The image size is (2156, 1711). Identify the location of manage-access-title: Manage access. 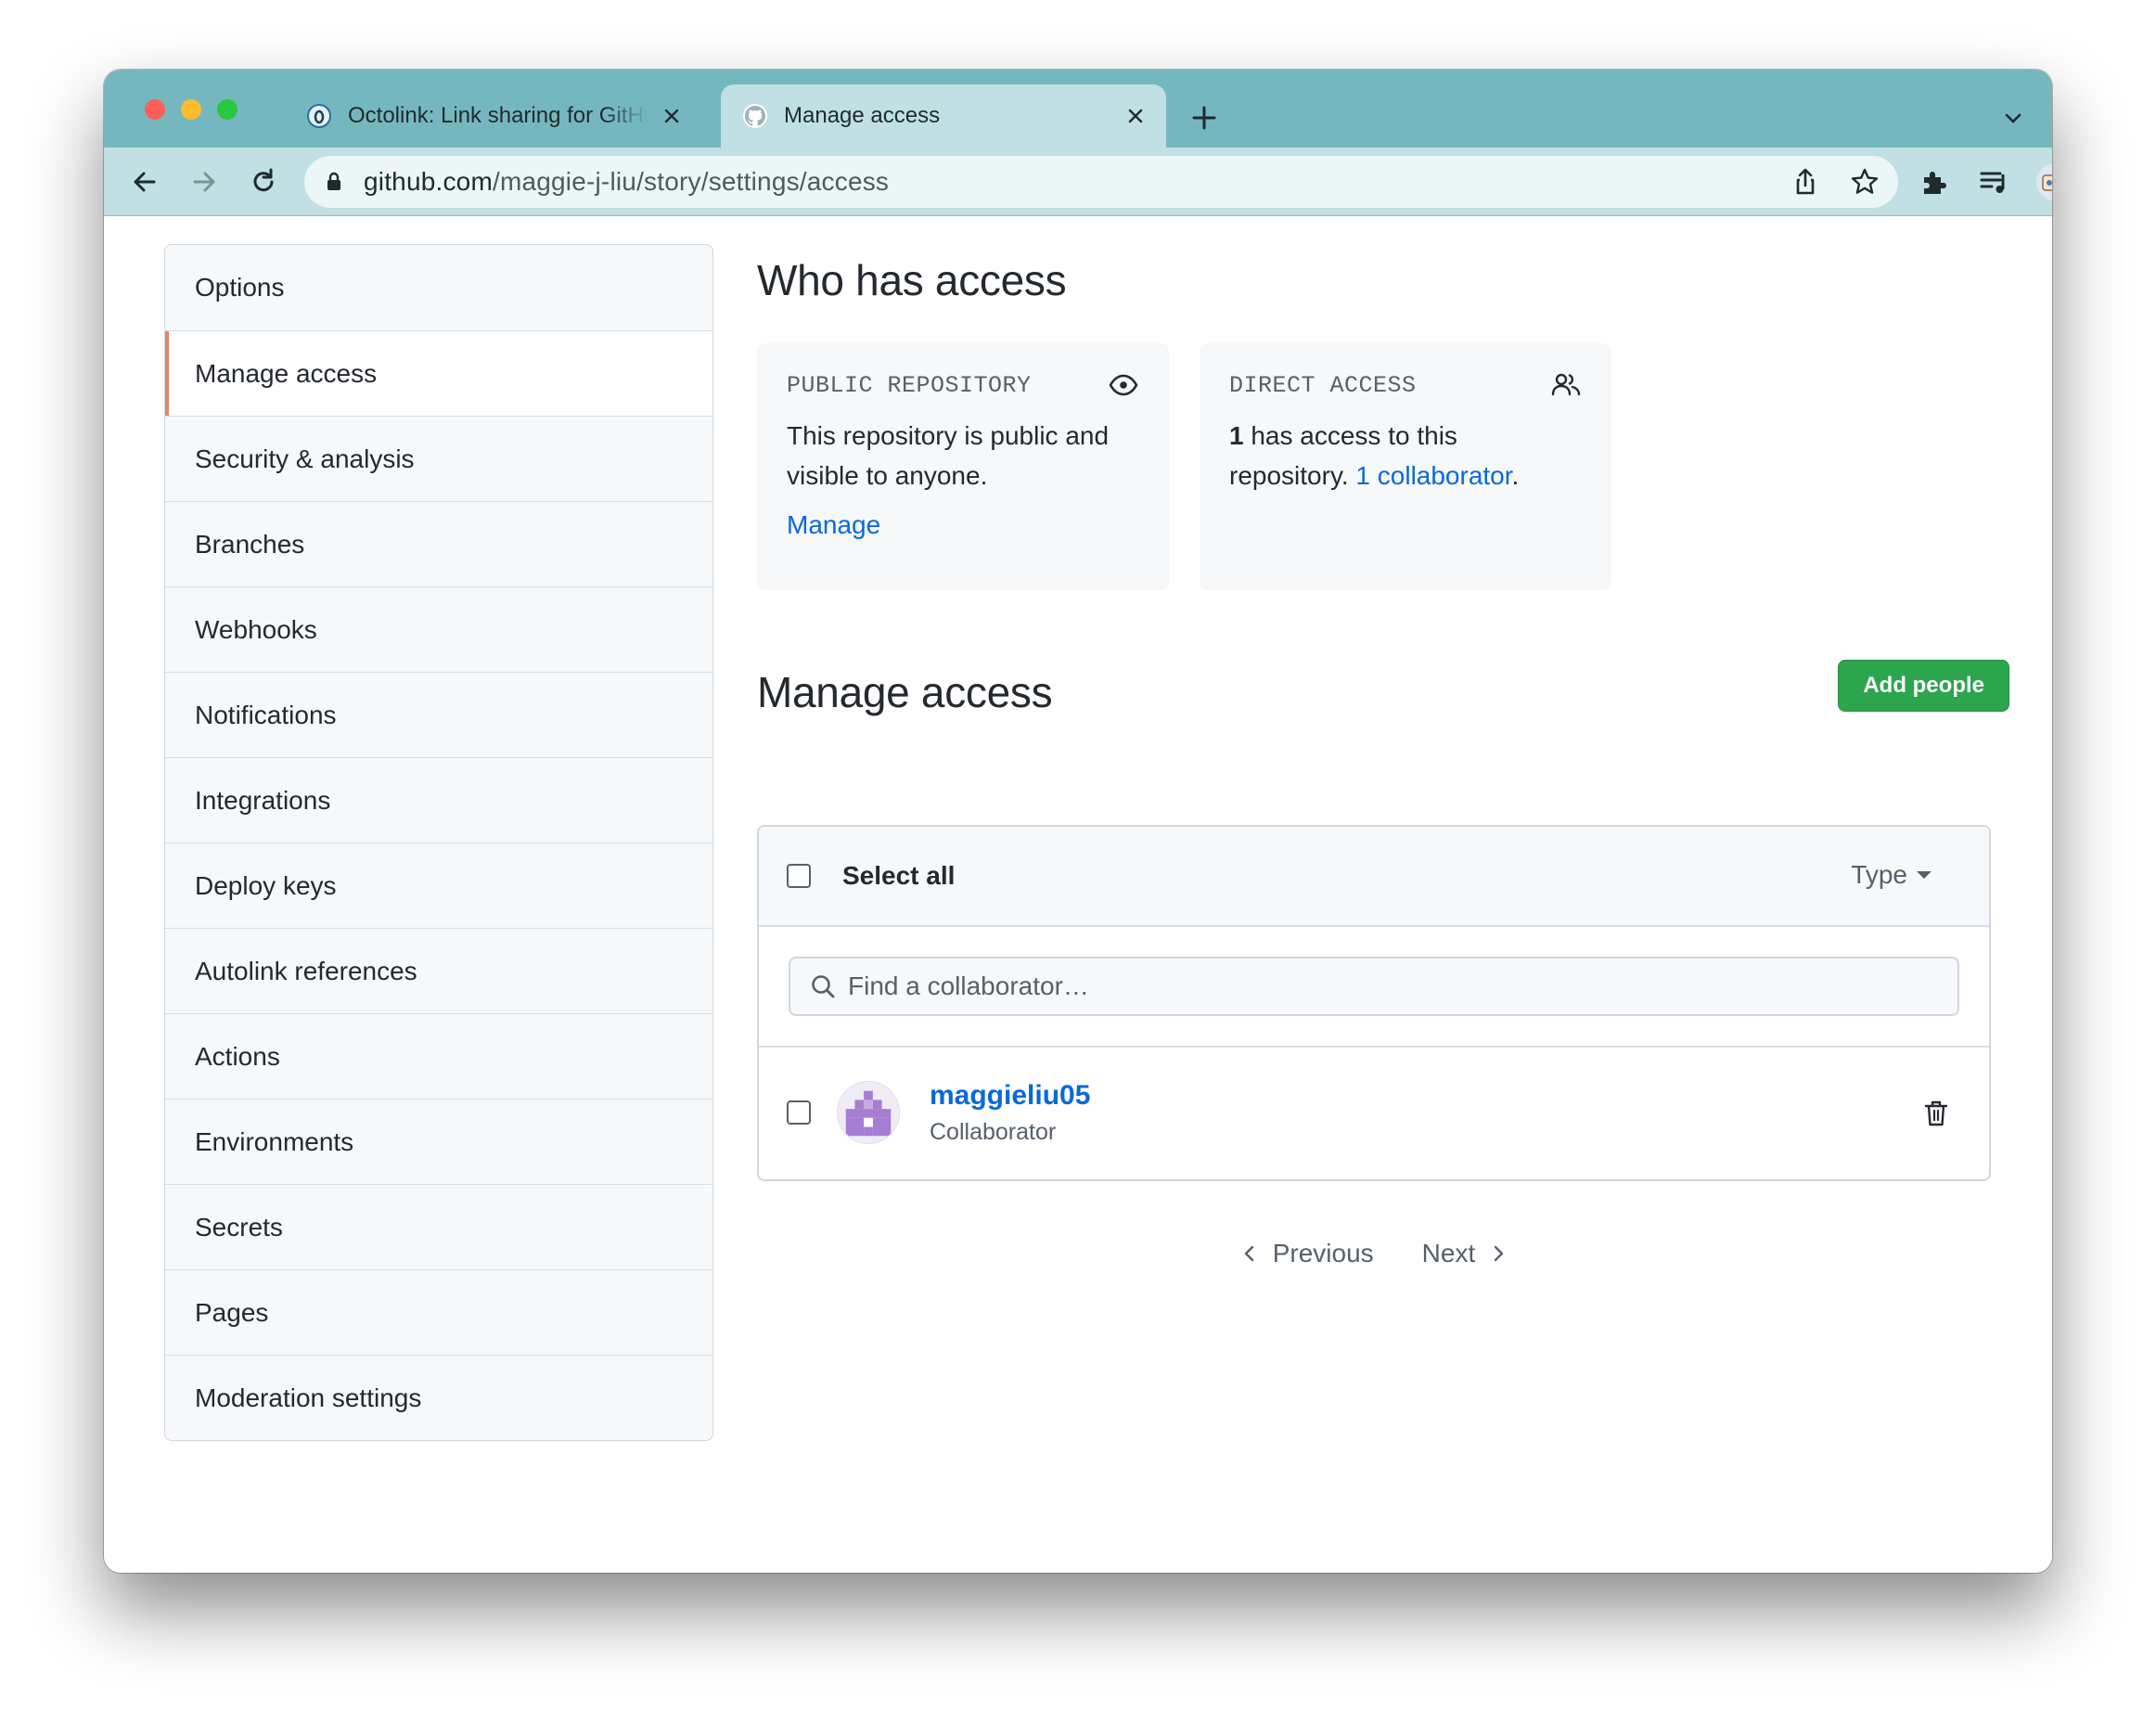
(905, 692).